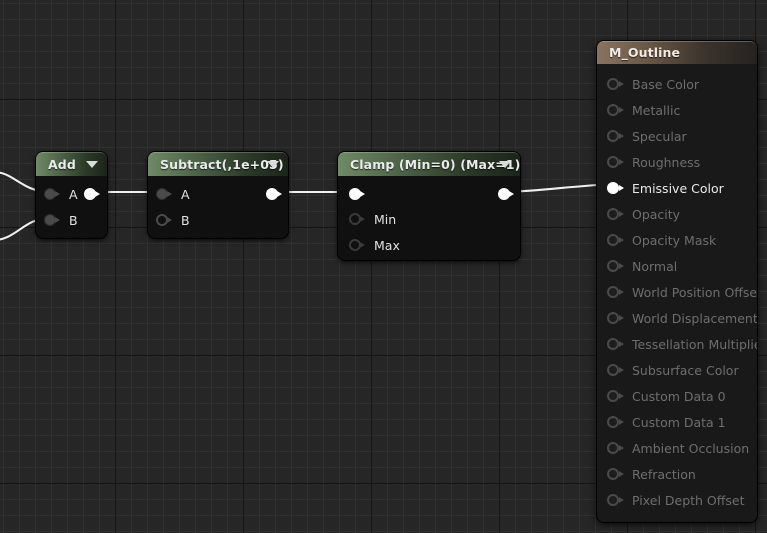 This screenshot has height=533, width=767. I want to click on material-input-emissive-color: Emissive Color, so click(677, 188).